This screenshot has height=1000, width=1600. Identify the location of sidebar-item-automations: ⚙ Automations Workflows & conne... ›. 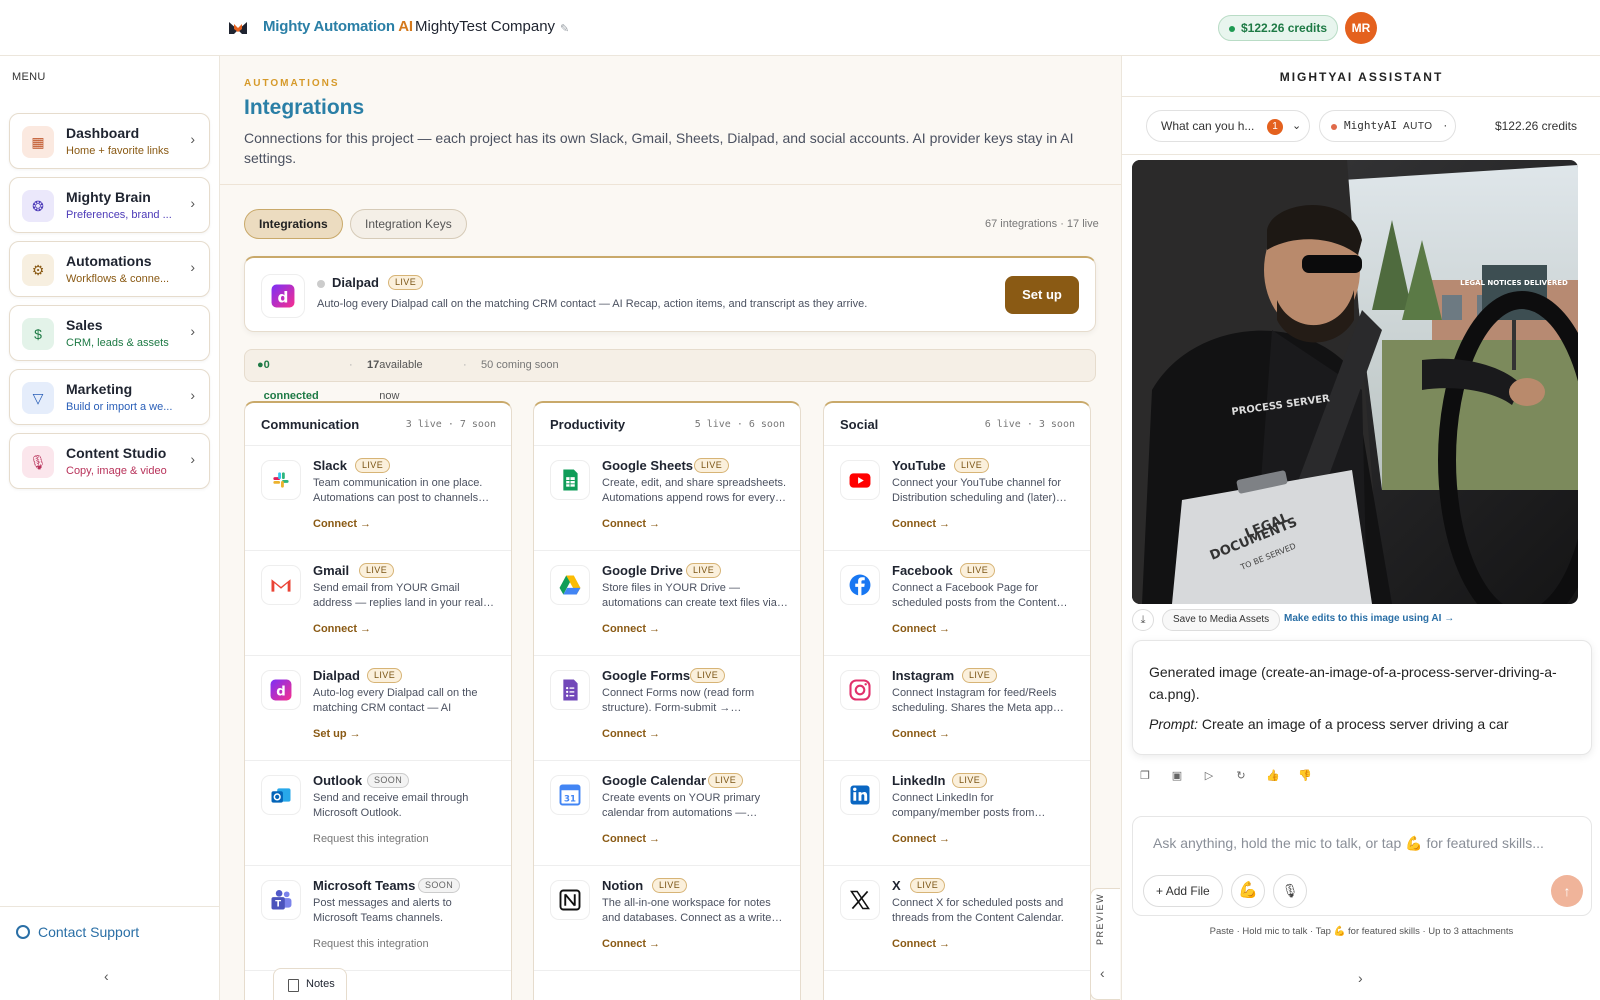
(109, 269).